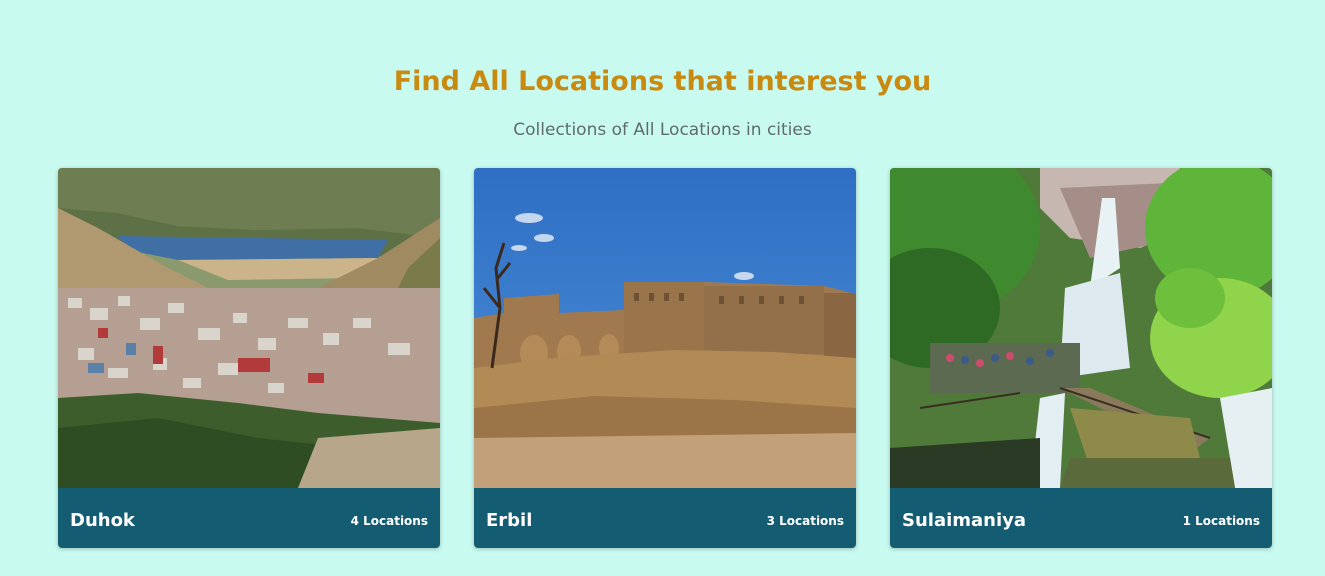 This screenshot has height=576, width=1325. Describe the element at coordinates (662, 81) in the screenshot. I see `page-title: Find All Locations that interest you` at that location.